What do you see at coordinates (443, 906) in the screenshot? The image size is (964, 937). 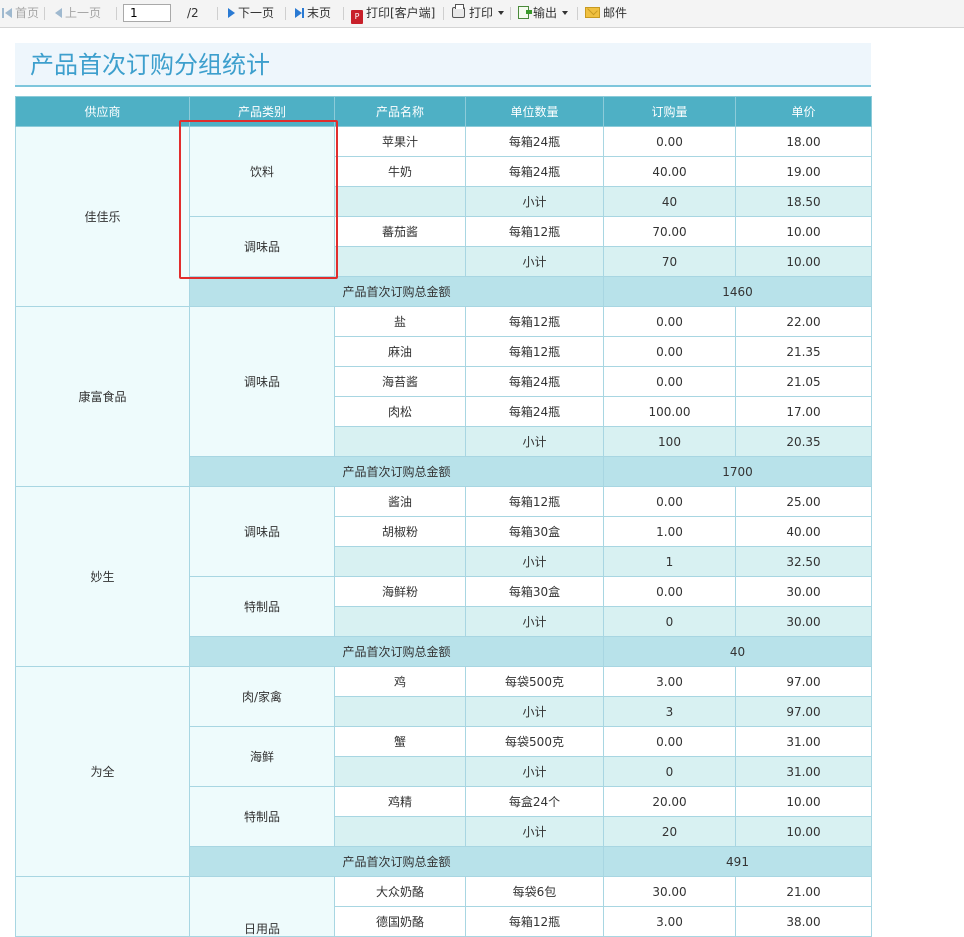 I see `table-row: 日用品 大众奶酪 每袋6包 30.00 21.00` at bounding box center [443, 906].